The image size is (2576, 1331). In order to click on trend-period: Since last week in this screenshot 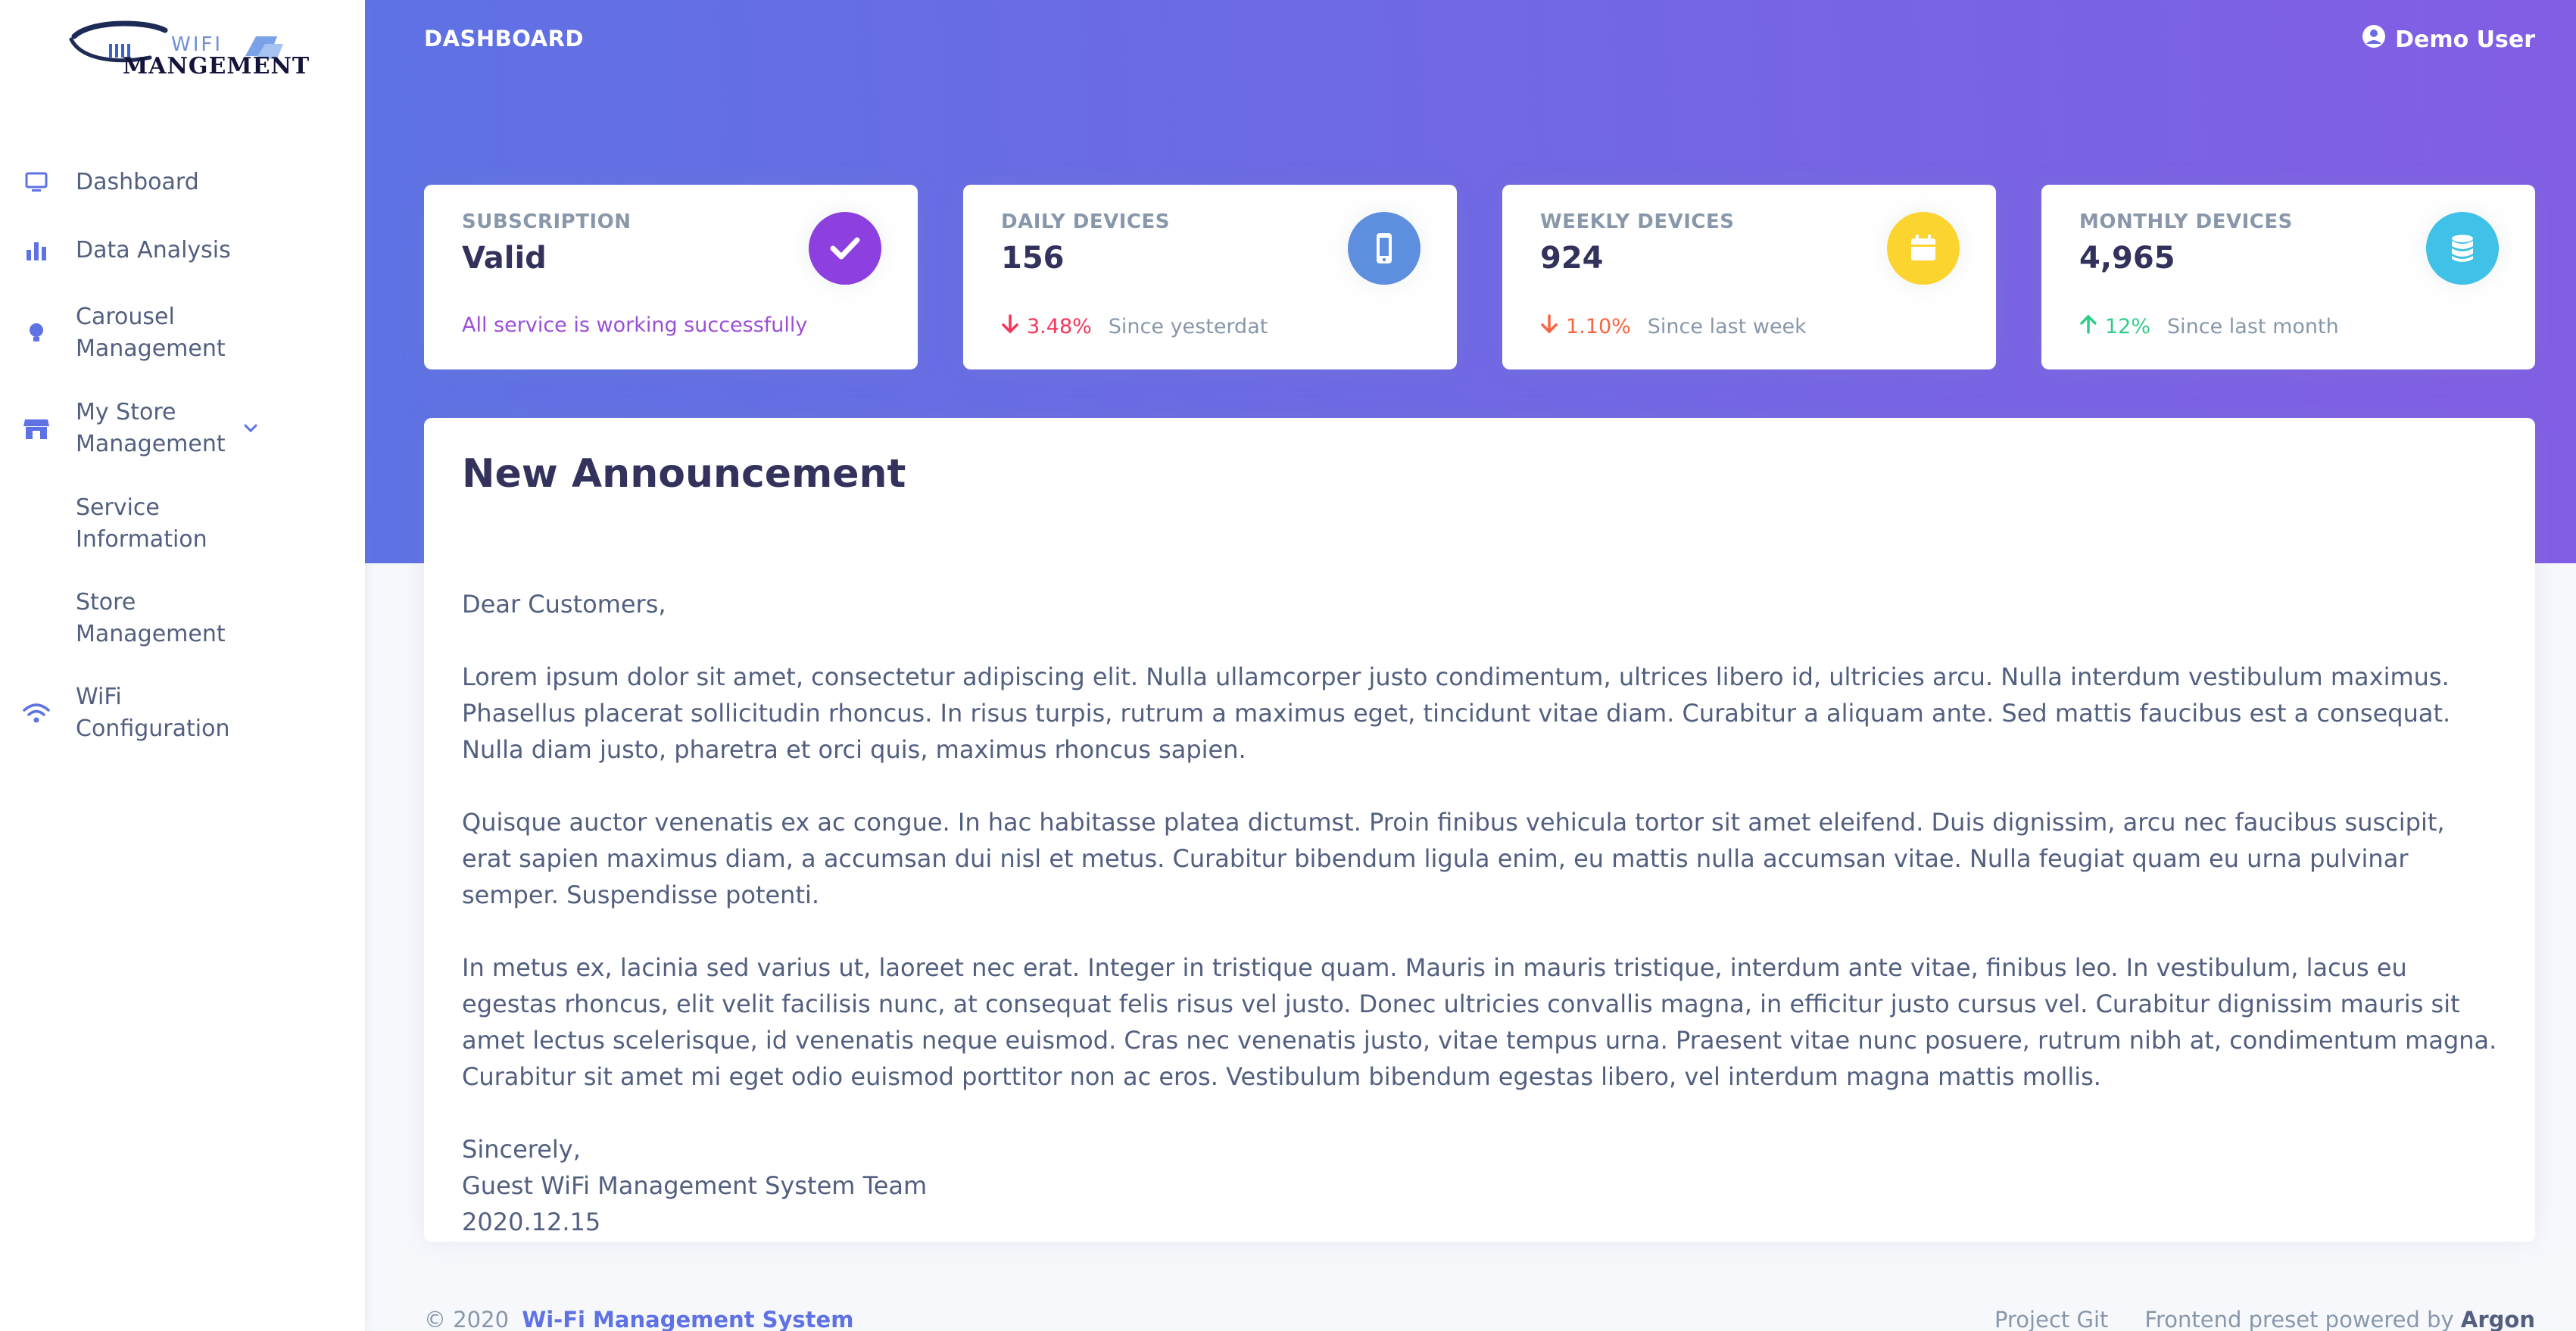, I will do `click(1727, 326)`.